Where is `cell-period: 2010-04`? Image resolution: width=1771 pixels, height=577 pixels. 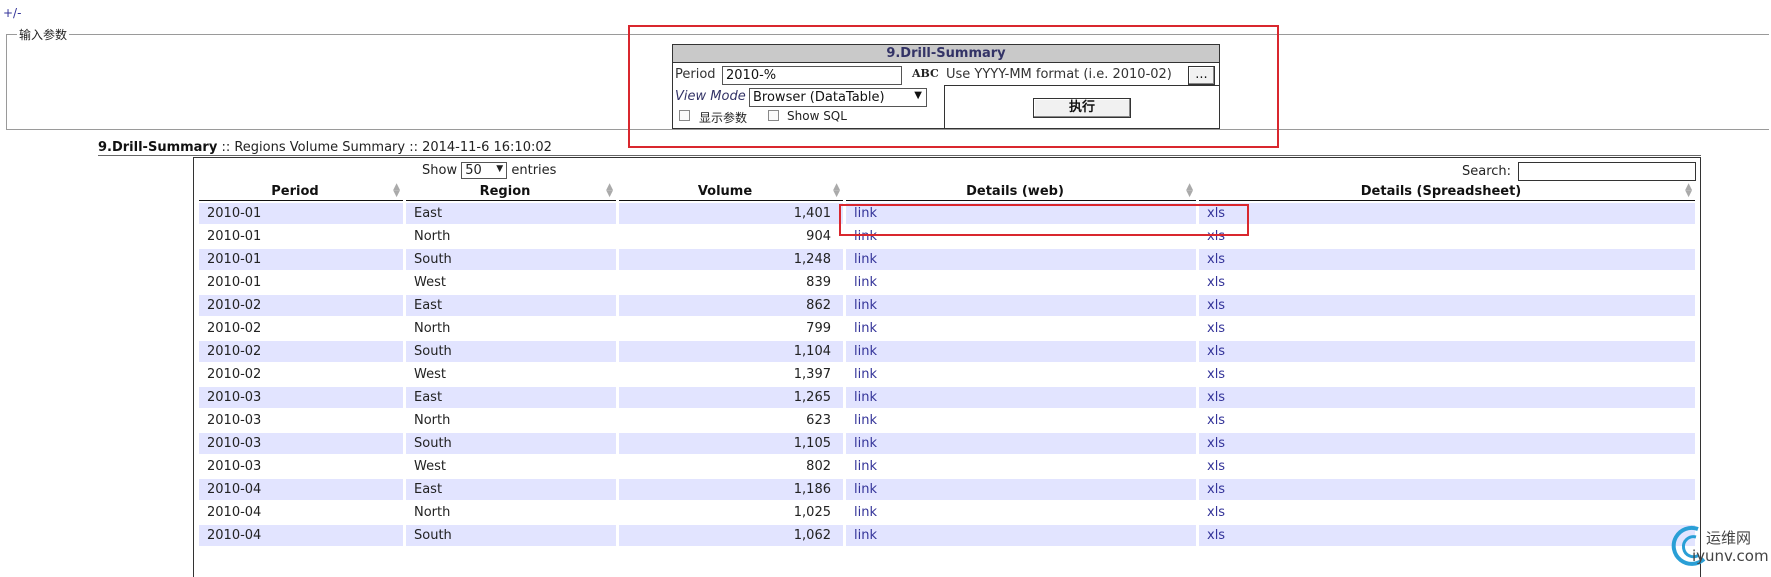 cell-period: 2010-04 is located at coordinates (234, 489).